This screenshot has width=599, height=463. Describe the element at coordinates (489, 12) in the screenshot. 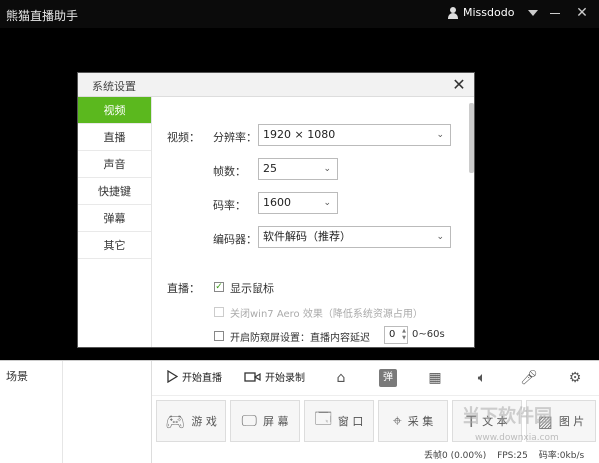

I see `username: Missdodo` at that location.